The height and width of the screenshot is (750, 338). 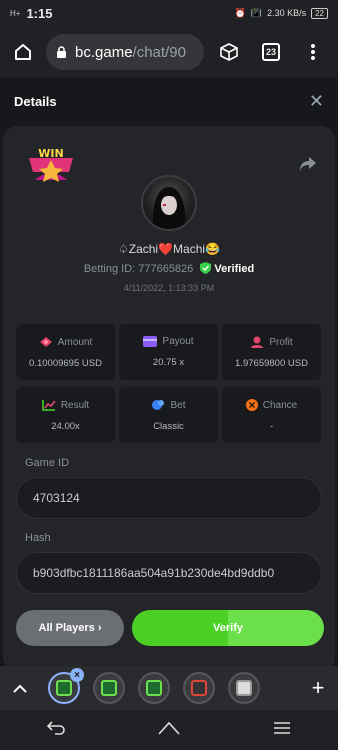 What do you see at coordinates (150, 341) in the screenshot?
I see `payout-icon` at bounding box center [150, 341].